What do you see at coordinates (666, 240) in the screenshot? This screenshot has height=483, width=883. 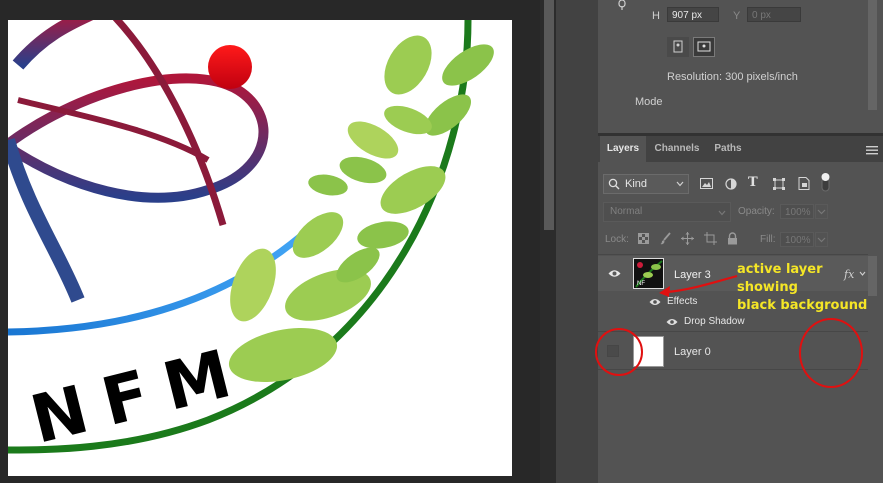 I see `lock-pixels-brush-icon` at bounding box center [666, 240].